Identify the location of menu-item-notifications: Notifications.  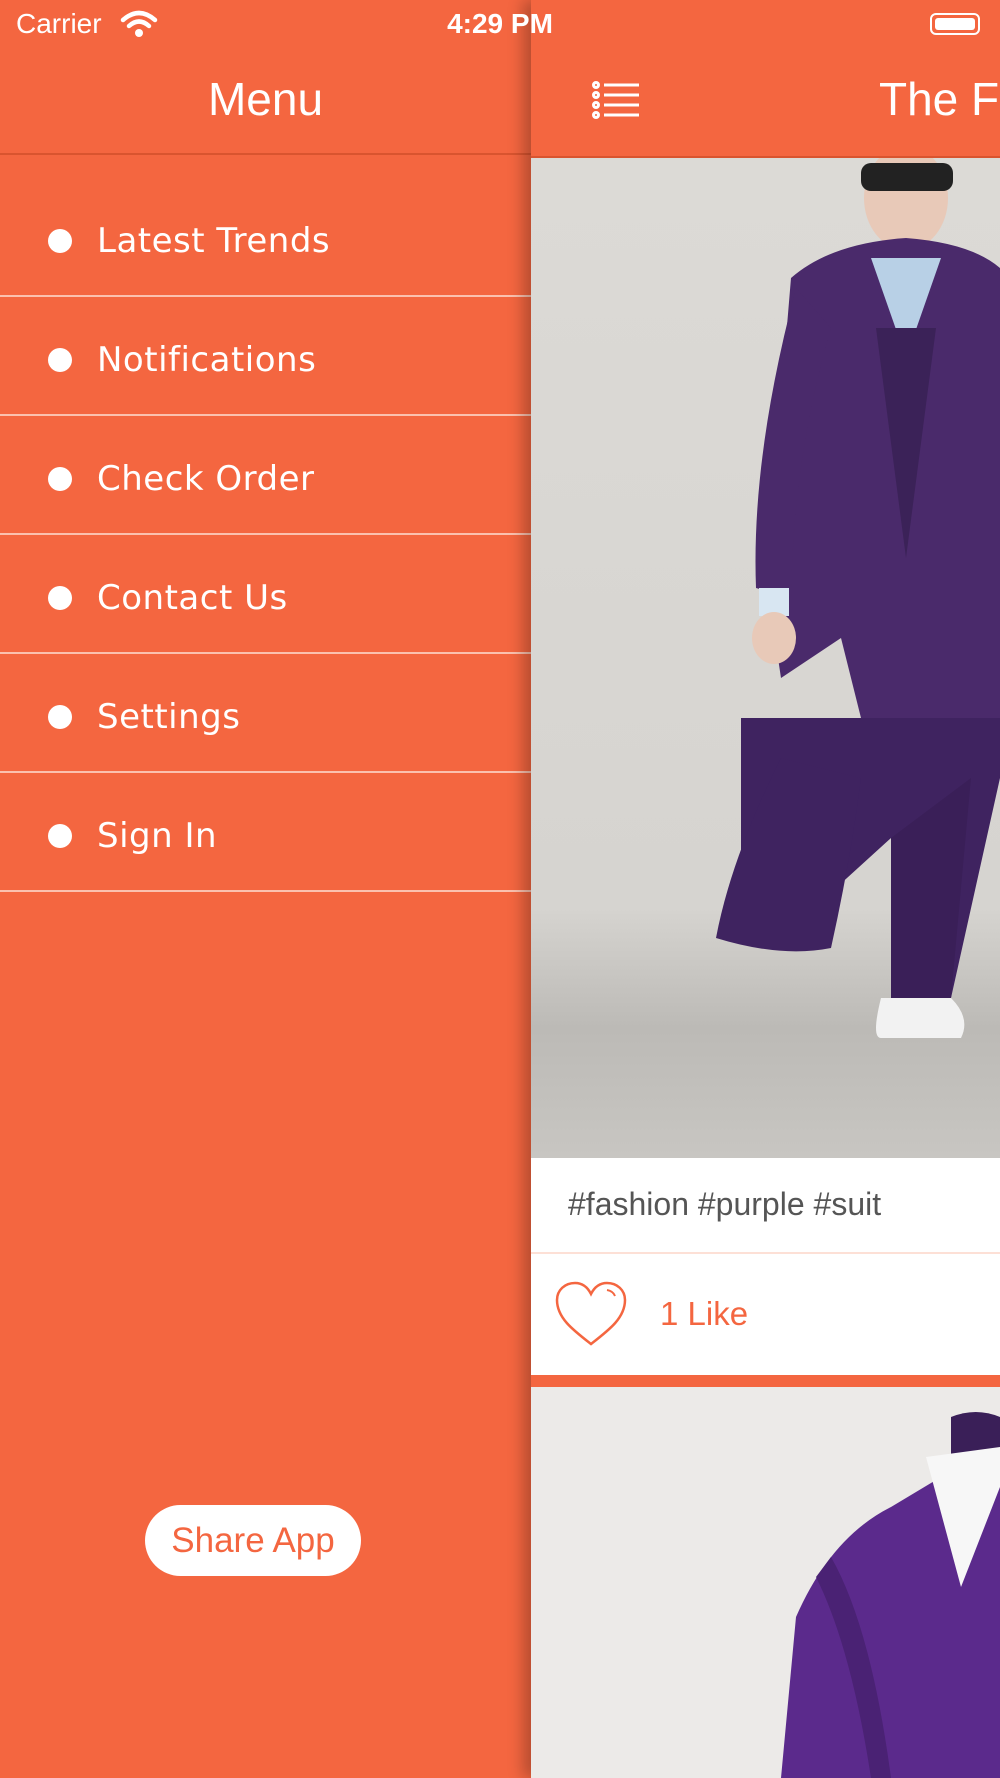
(265, 356).